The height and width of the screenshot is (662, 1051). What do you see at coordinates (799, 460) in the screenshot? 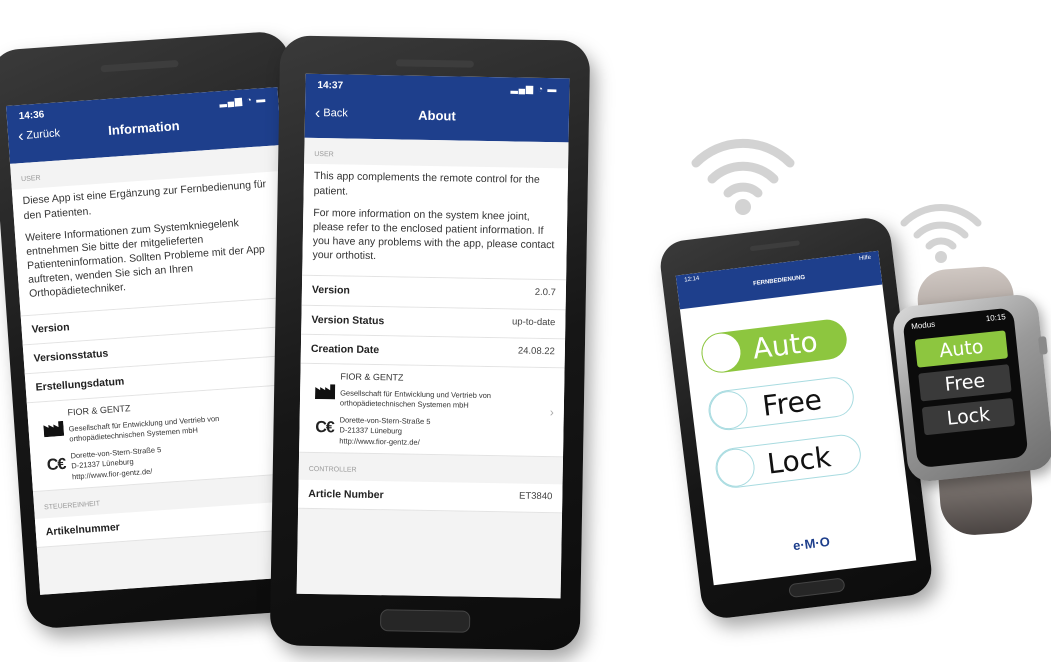
I see `mode-label: Lock` at bounding box center [799, 460].